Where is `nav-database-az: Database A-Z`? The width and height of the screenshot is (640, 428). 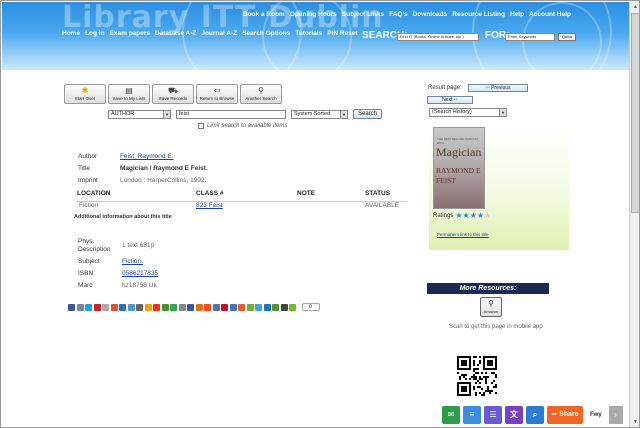
nav-database-az: Database A-Z is located at coordinates (175, 33).